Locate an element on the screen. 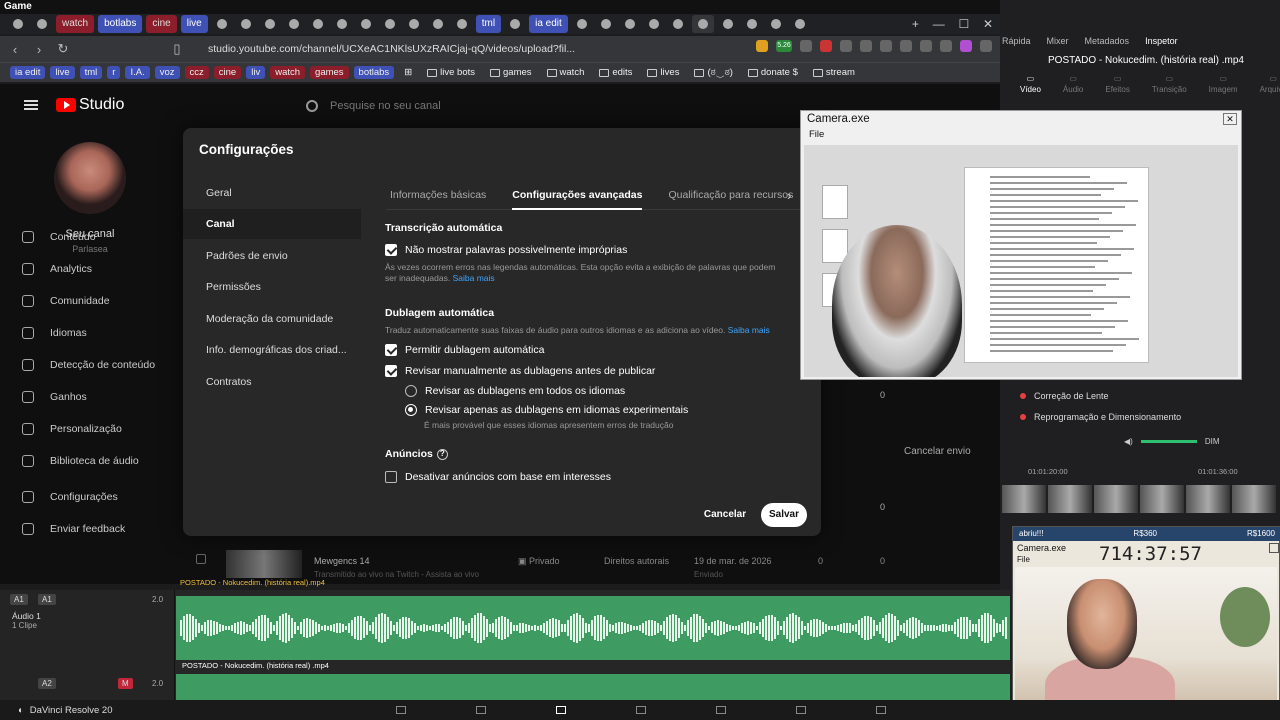  bookmark-item: games is located at coordinates (329, 72).